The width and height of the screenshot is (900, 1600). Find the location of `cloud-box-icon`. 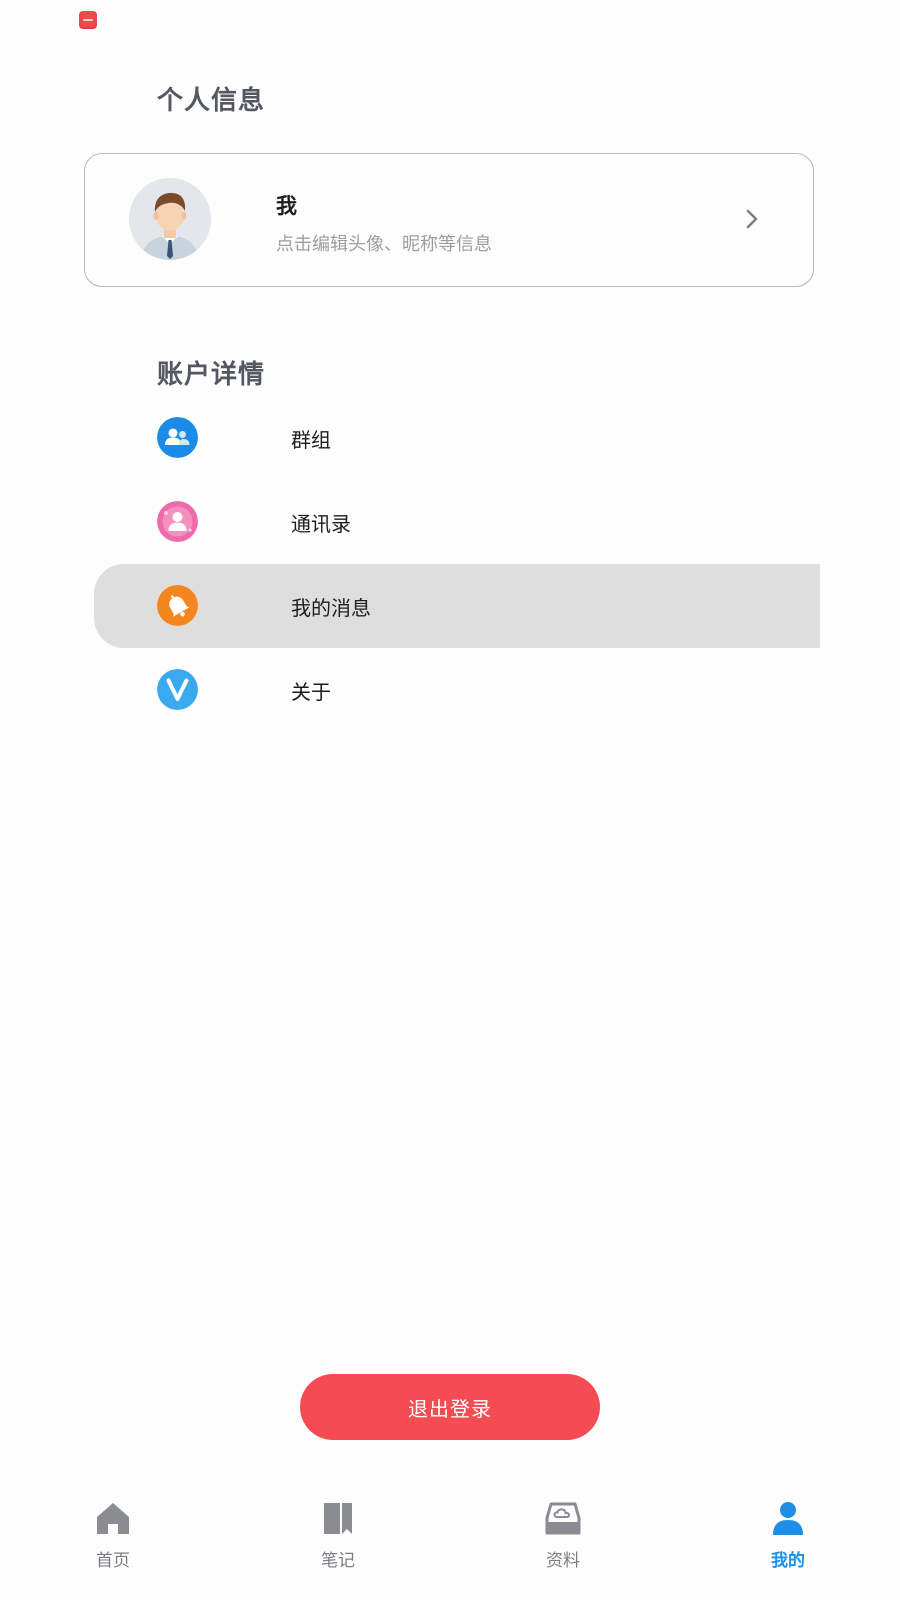

cloud-box-icon is located at coordinates (563, 1518).